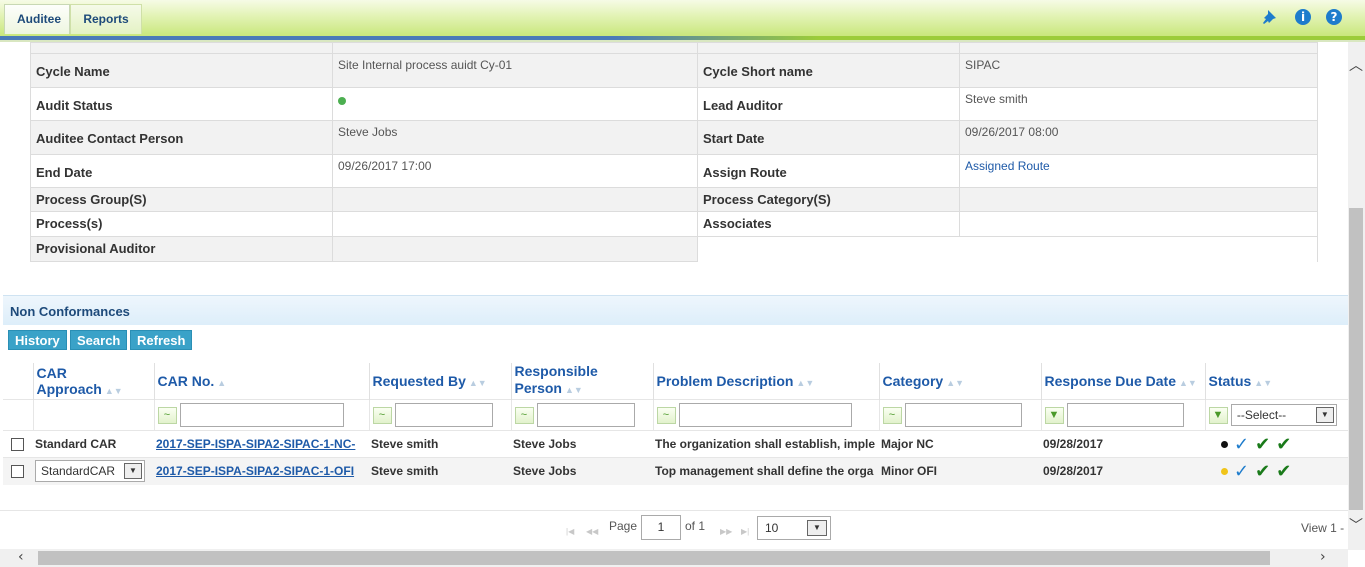 This screenshot has height=567, width=1365. Describe the element at coordinates (1334, 17) in the screenshot. I see `help-icon: ?` at that location.